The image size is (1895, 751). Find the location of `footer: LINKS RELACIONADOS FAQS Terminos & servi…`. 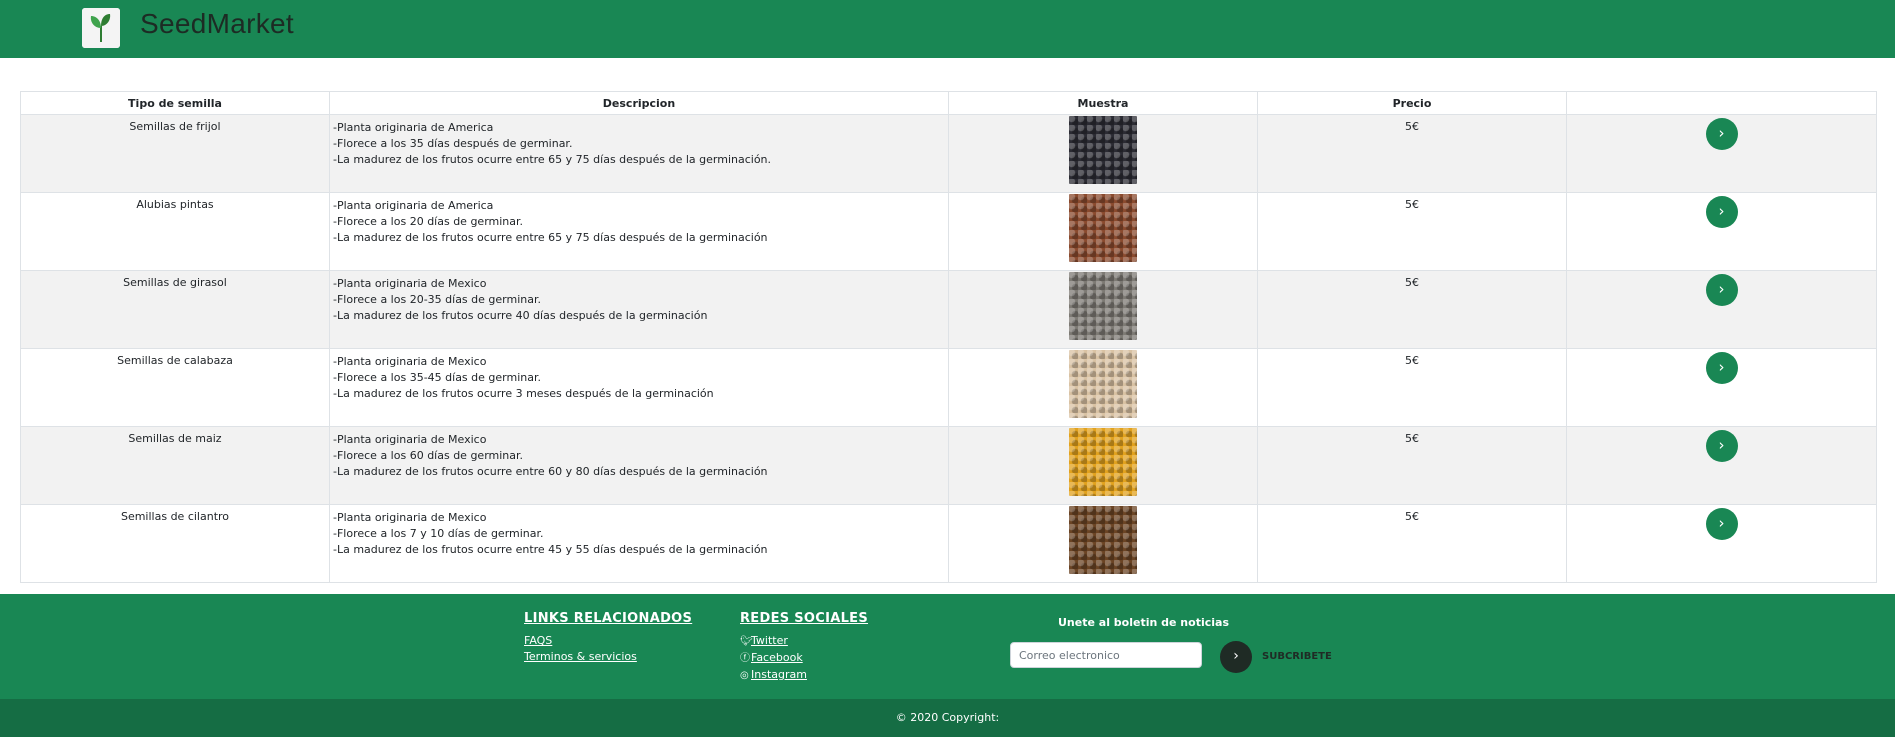

footer: LINKS RELACIONADOS FAQS Terminos & servi… is located at coordinates (947, 646).